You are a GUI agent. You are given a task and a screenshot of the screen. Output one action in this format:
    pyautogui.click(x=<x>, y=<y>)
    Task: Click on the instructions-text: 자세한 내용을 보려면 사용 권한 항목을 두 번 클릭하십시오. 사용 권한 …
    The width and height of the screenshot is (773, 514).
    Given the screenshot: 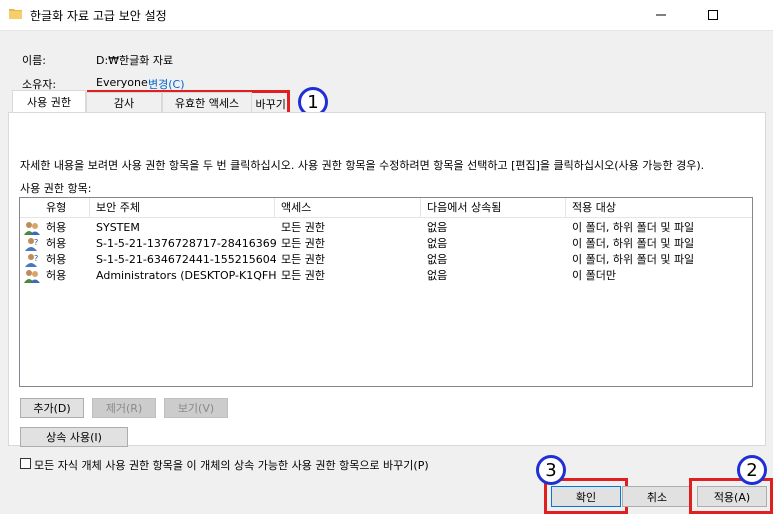 What is the action you would take?
    pyautogui.click(x=362, y=165)
    